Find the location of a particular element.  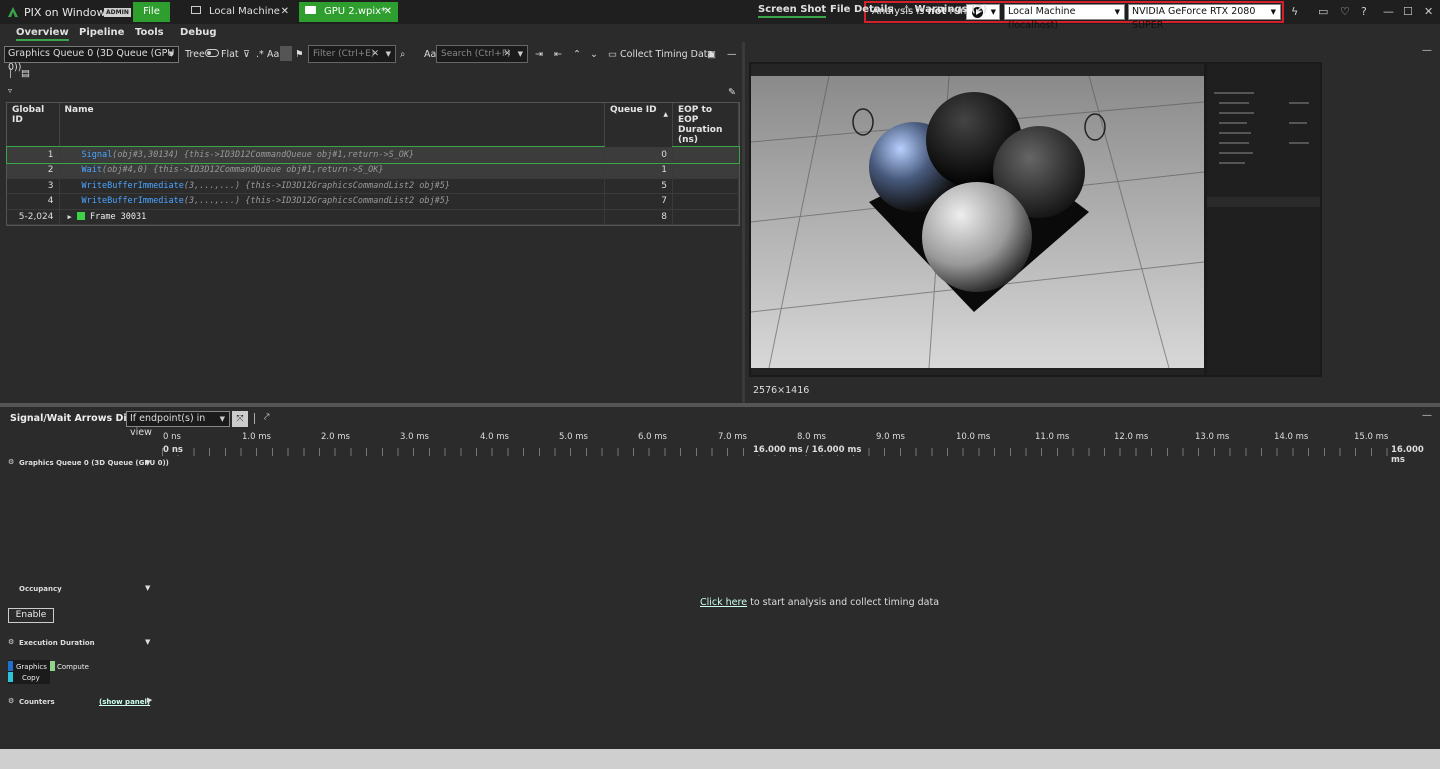

range-end: 16.000 ms is located at coordinates (1414, 455).